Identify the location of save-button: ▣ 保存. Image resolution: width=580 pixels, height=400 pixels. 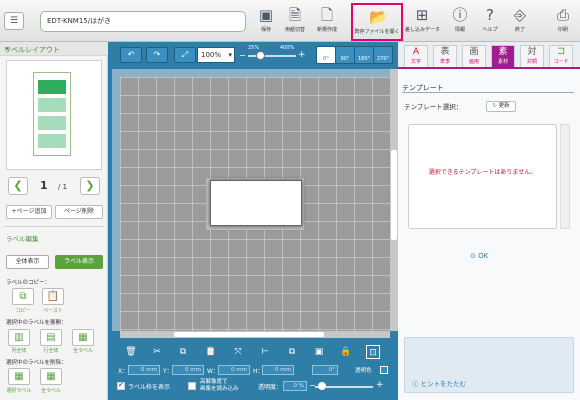
(266, 22).